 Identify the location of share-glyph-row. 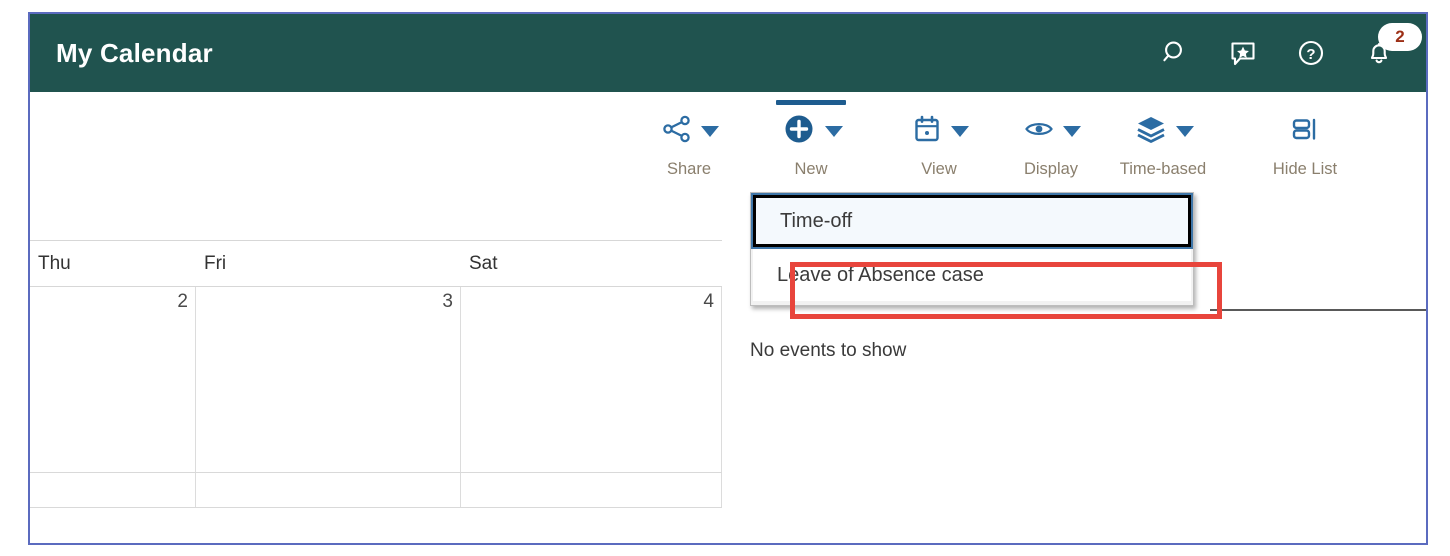
(689, 131).